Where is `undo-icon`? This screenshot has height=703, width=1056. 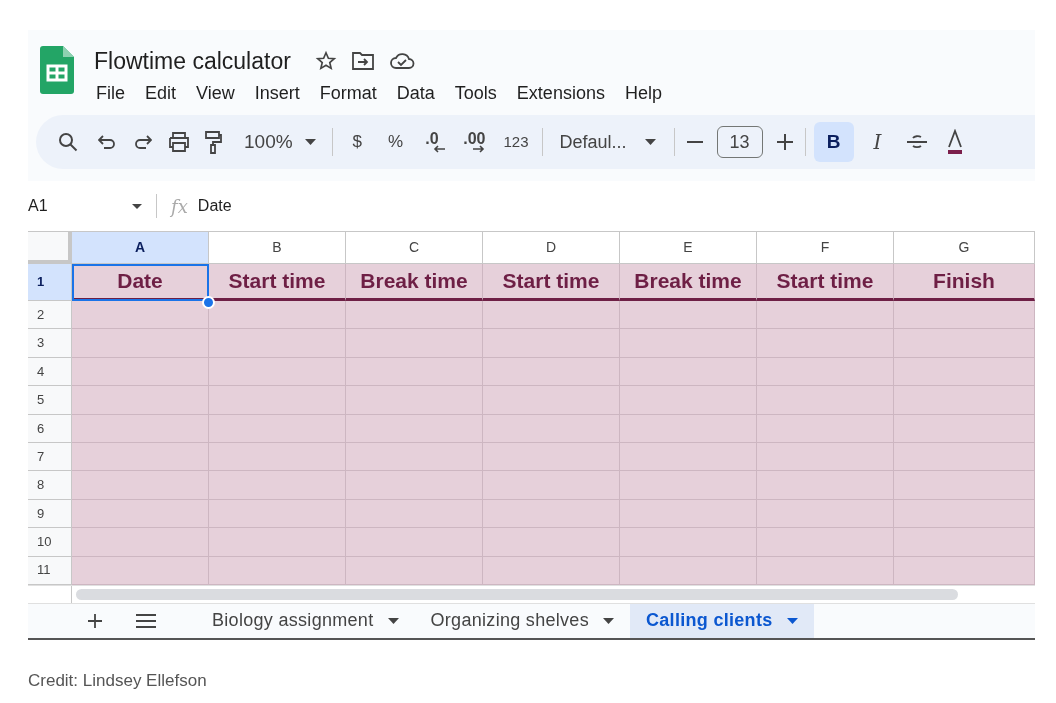 undo-icon is located at coordinates (107, 142).